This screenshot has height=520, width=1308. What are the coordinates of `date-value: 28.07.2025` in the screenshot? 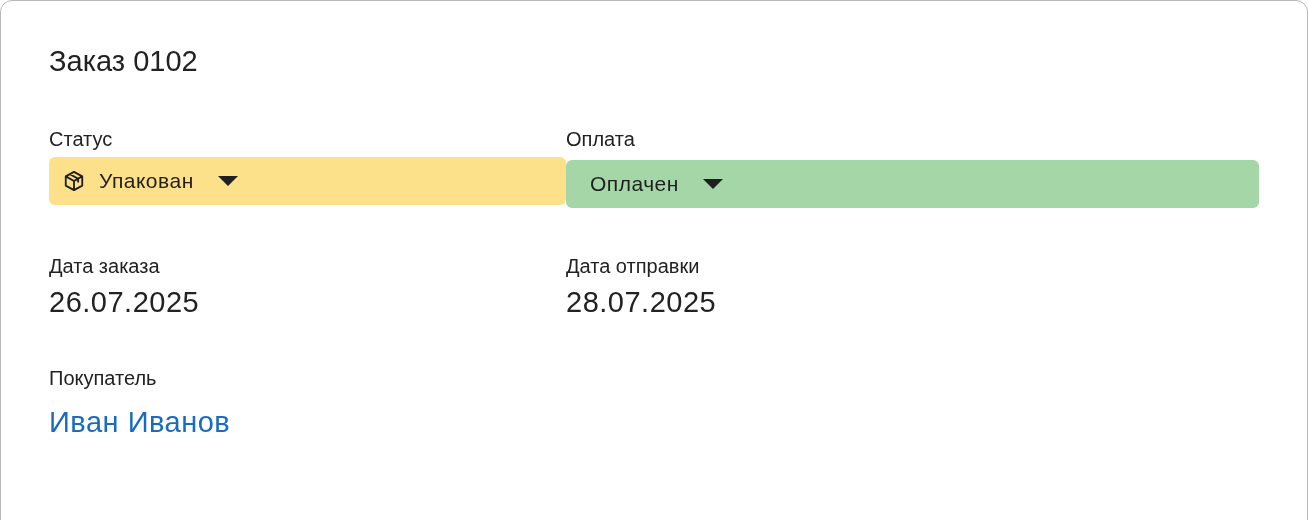 It's located at (641, 302).